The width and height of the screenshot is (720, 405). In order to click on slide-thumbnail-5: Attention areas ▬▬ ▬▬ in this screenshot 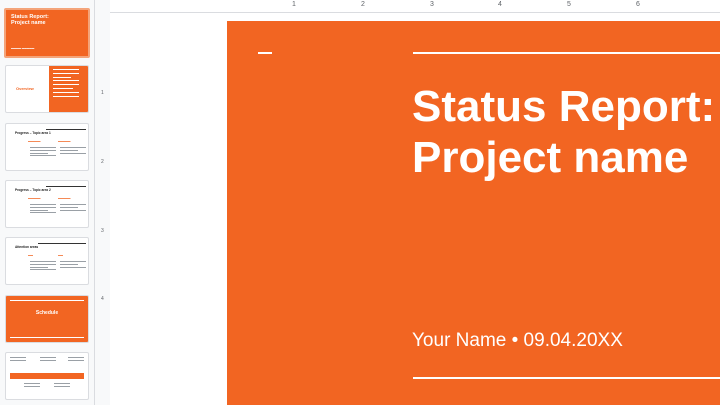, I will do `click(47, 261)`.